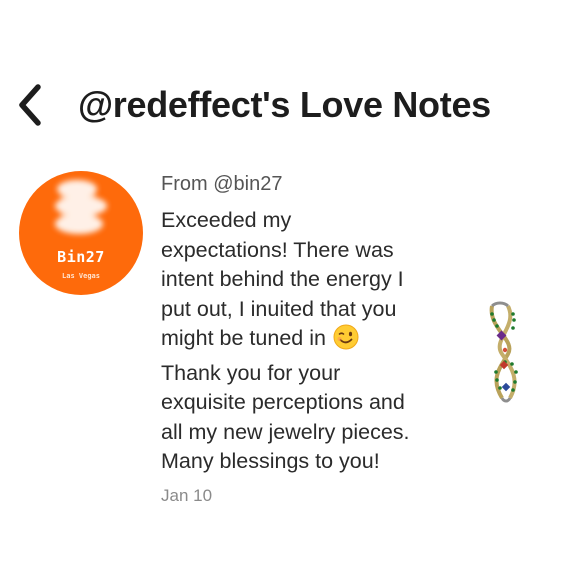 This screenshot has height=580, width=580. I want to click on product-thumbnail, so click(506, 353).